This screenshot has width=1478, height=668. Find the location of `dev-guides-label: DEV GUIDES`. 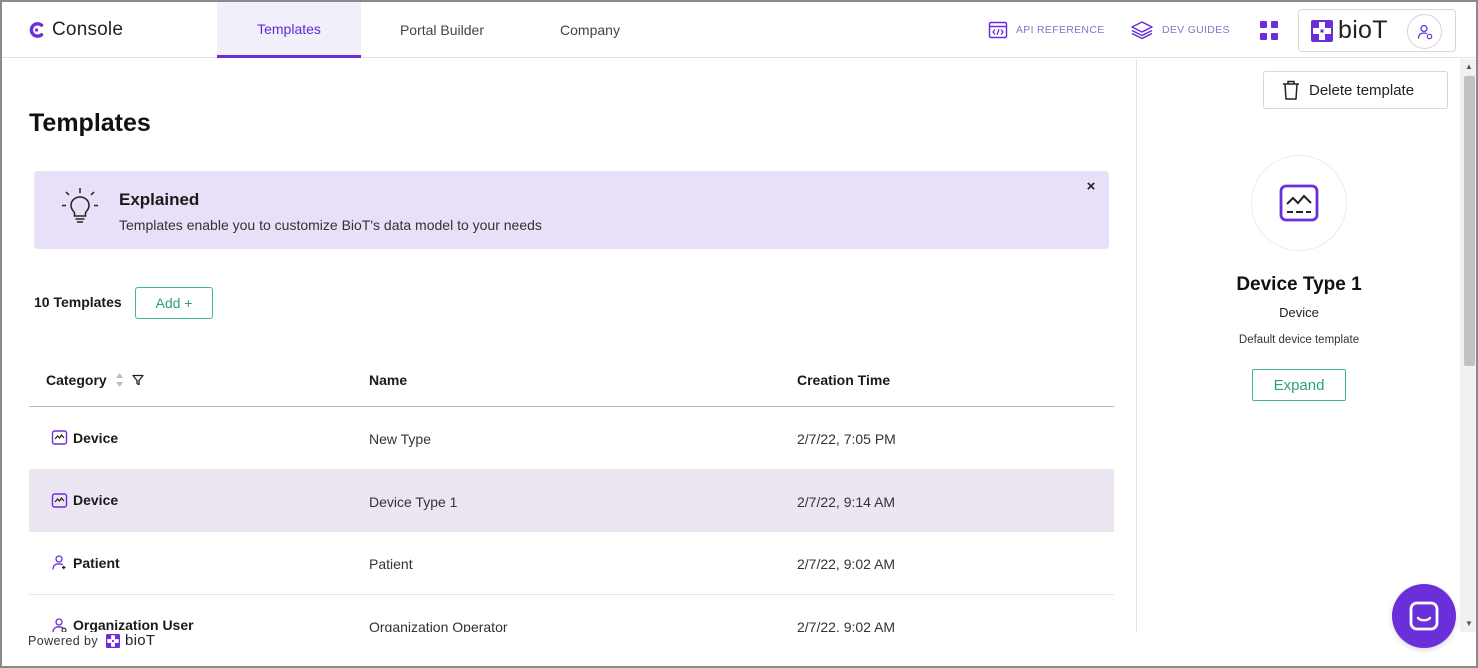

dev-guides-label: DEV GUIDES is located at coordinates (1196, 30).